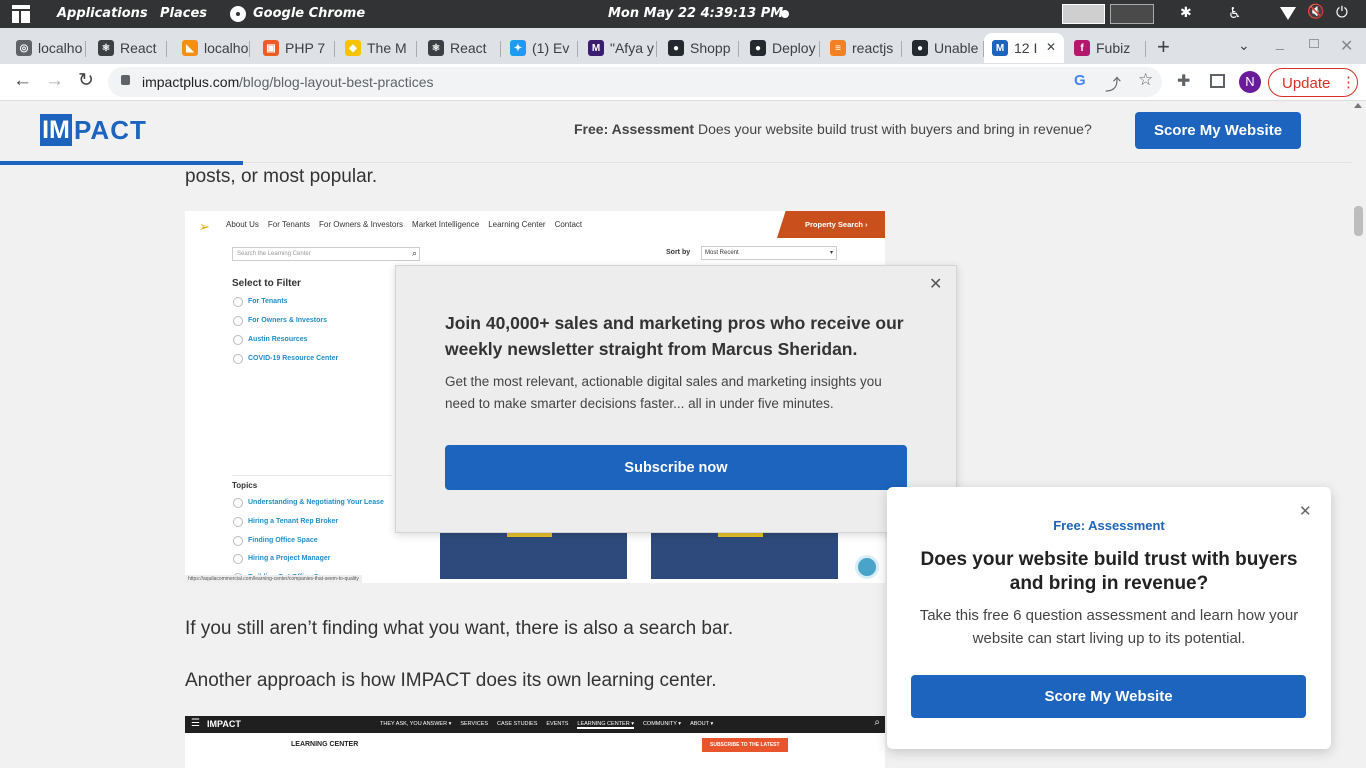 This screenshot has height=768, width=1366. I want to click on impact-logo: IM PACT, so click(93, 130).